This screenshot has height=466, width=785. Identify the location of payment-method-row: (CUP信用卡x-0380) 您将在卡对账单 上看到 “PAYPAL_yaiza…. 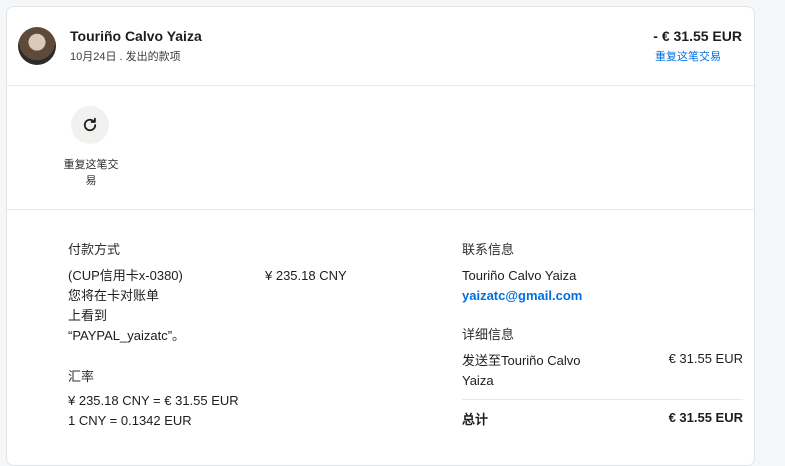
(218, 306).